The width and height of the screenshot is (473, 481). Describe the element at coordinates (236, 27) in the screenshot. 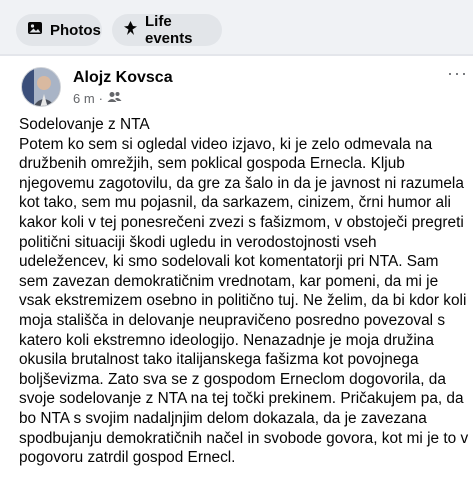

I see `profile-tab-bar: Photos Life events` at that location.